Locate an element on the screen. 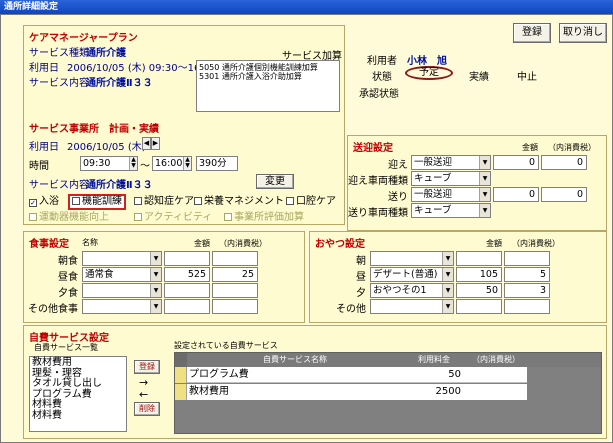  office-content-label: サービス内容 is located at coordinates (59, 185).